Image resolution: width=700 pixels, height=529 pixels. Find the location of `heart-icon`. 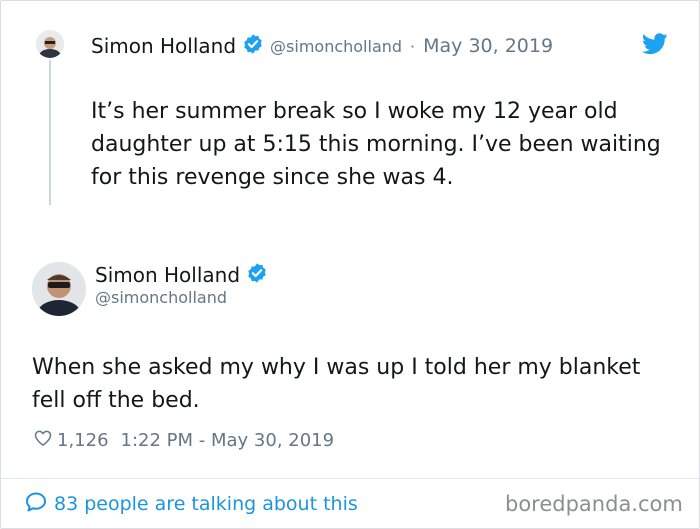

heart-icon is located at coordinates (45, 440).